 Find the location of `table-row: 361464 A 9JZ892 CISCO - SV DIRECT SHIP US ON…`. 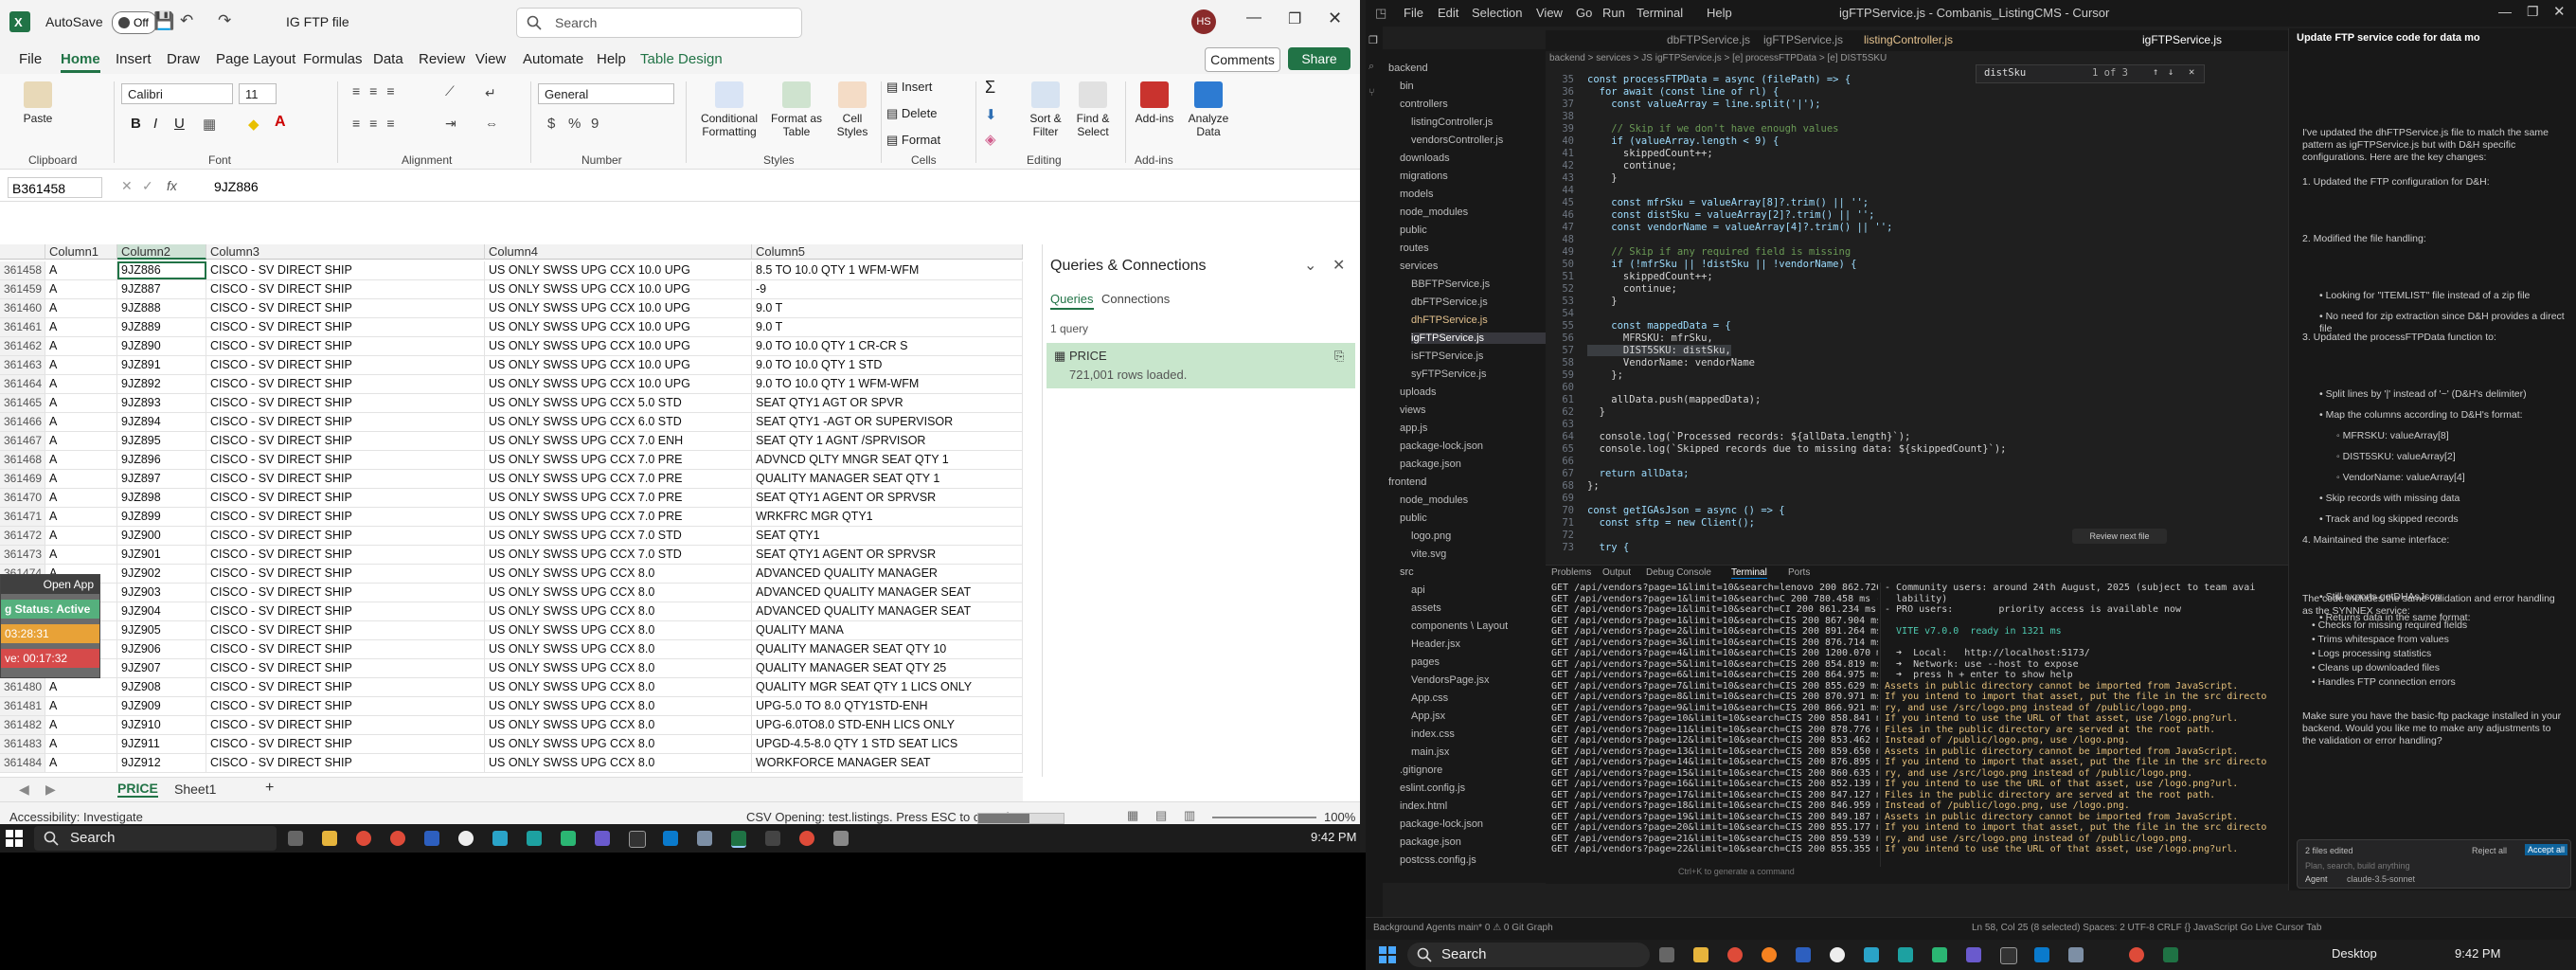

table-row: 361464 A 9JZ892 CISCO - SV DIRECT SHIP US ON… is located at coordinates (511, 385).